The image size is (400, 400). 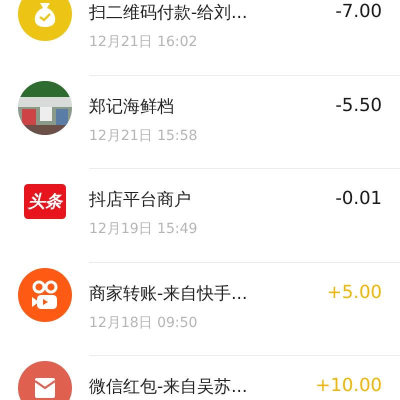 What do you see at coordinates (45, 295) in the screenshot?
I see `video-camera-icon` at bounding box center [45, 295].